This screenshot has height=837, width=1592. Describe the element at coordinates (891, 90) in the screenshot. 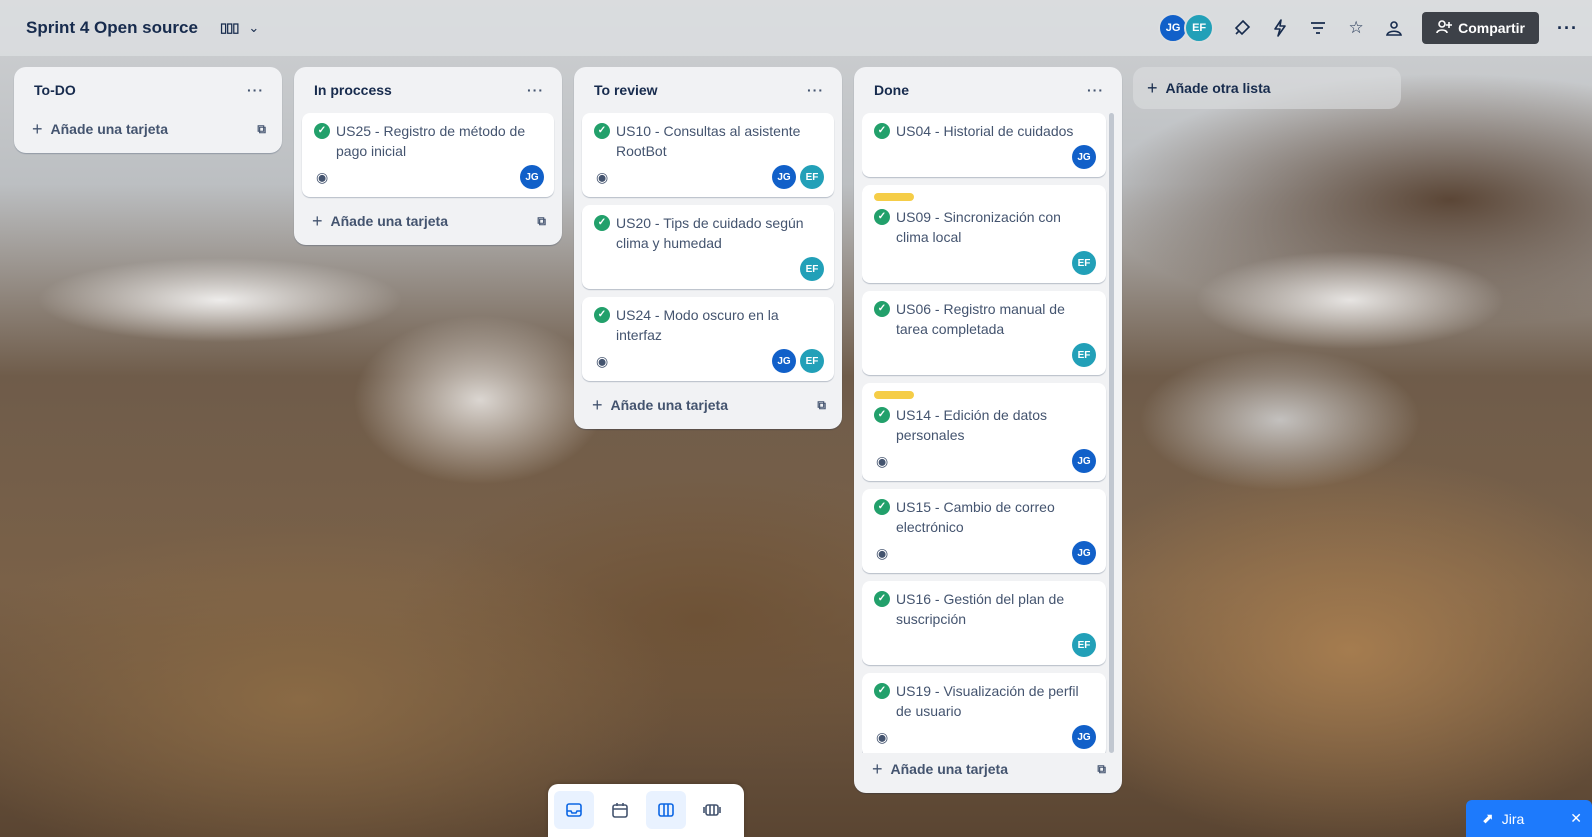

I see `list-title: Done` at that location.